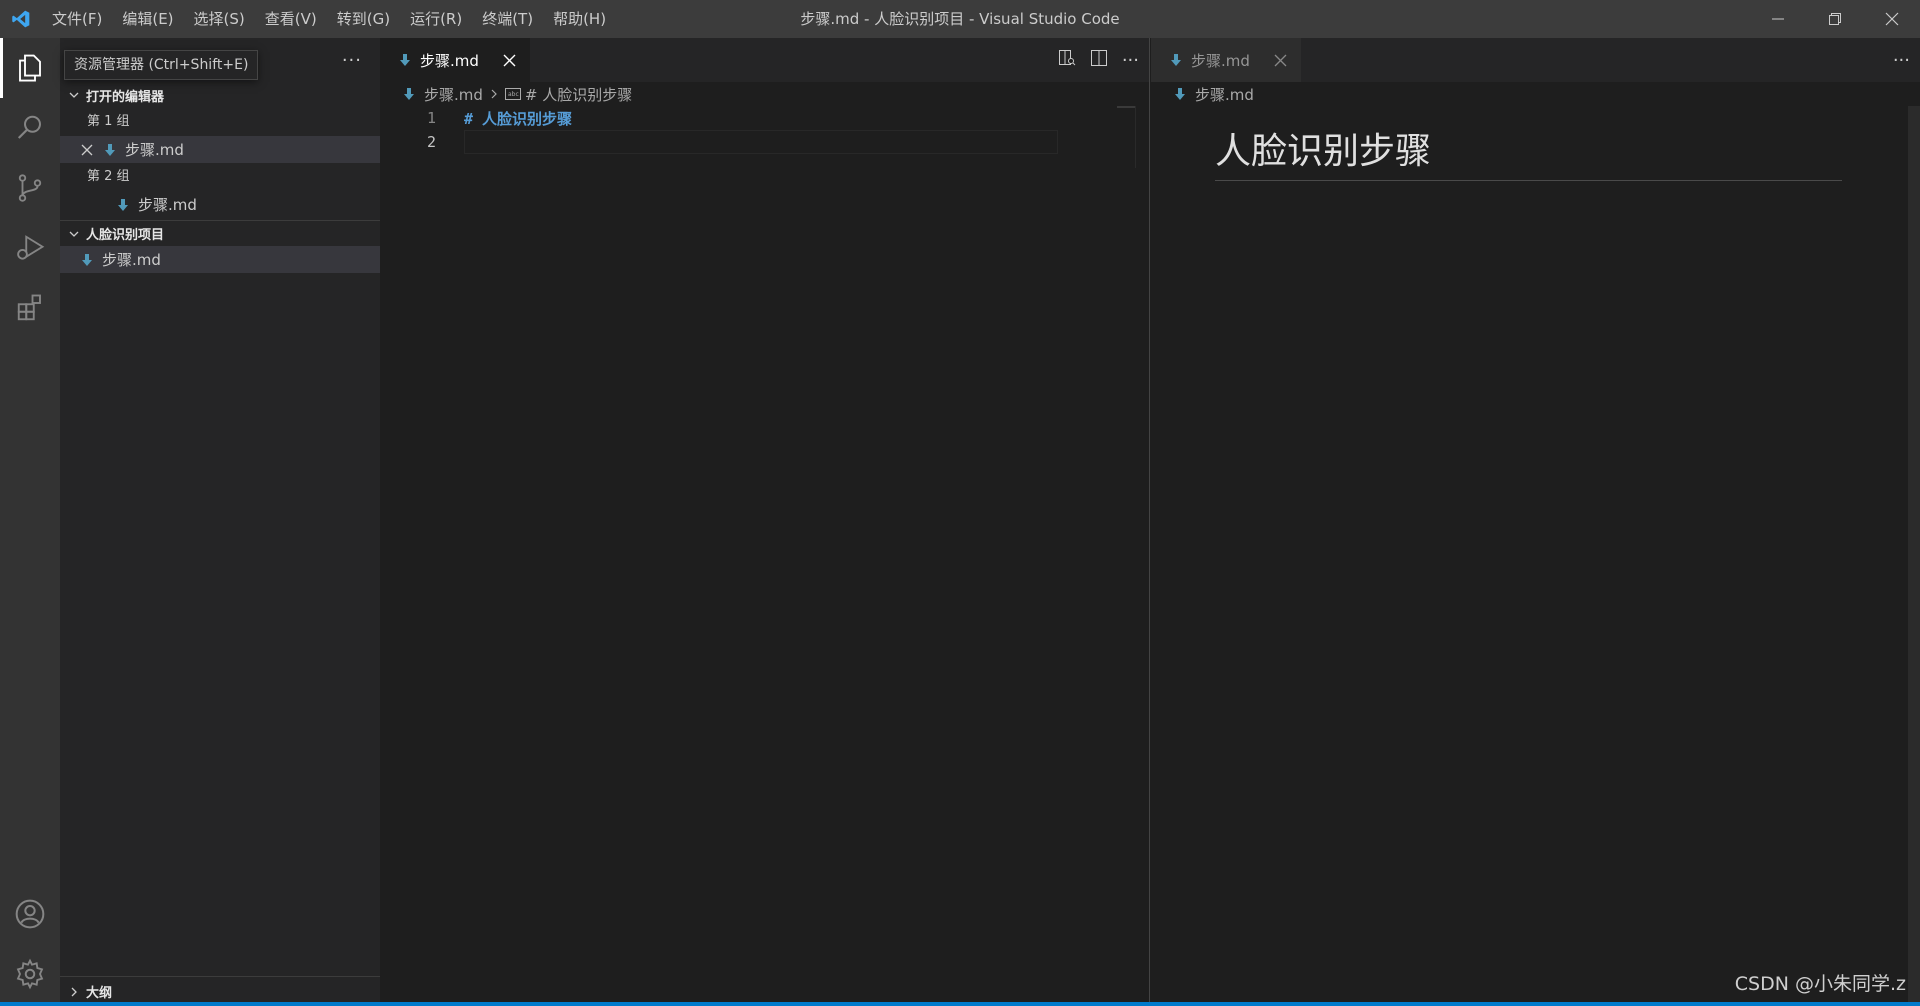  I want to click on run-debug-icon, so click(31, 247).